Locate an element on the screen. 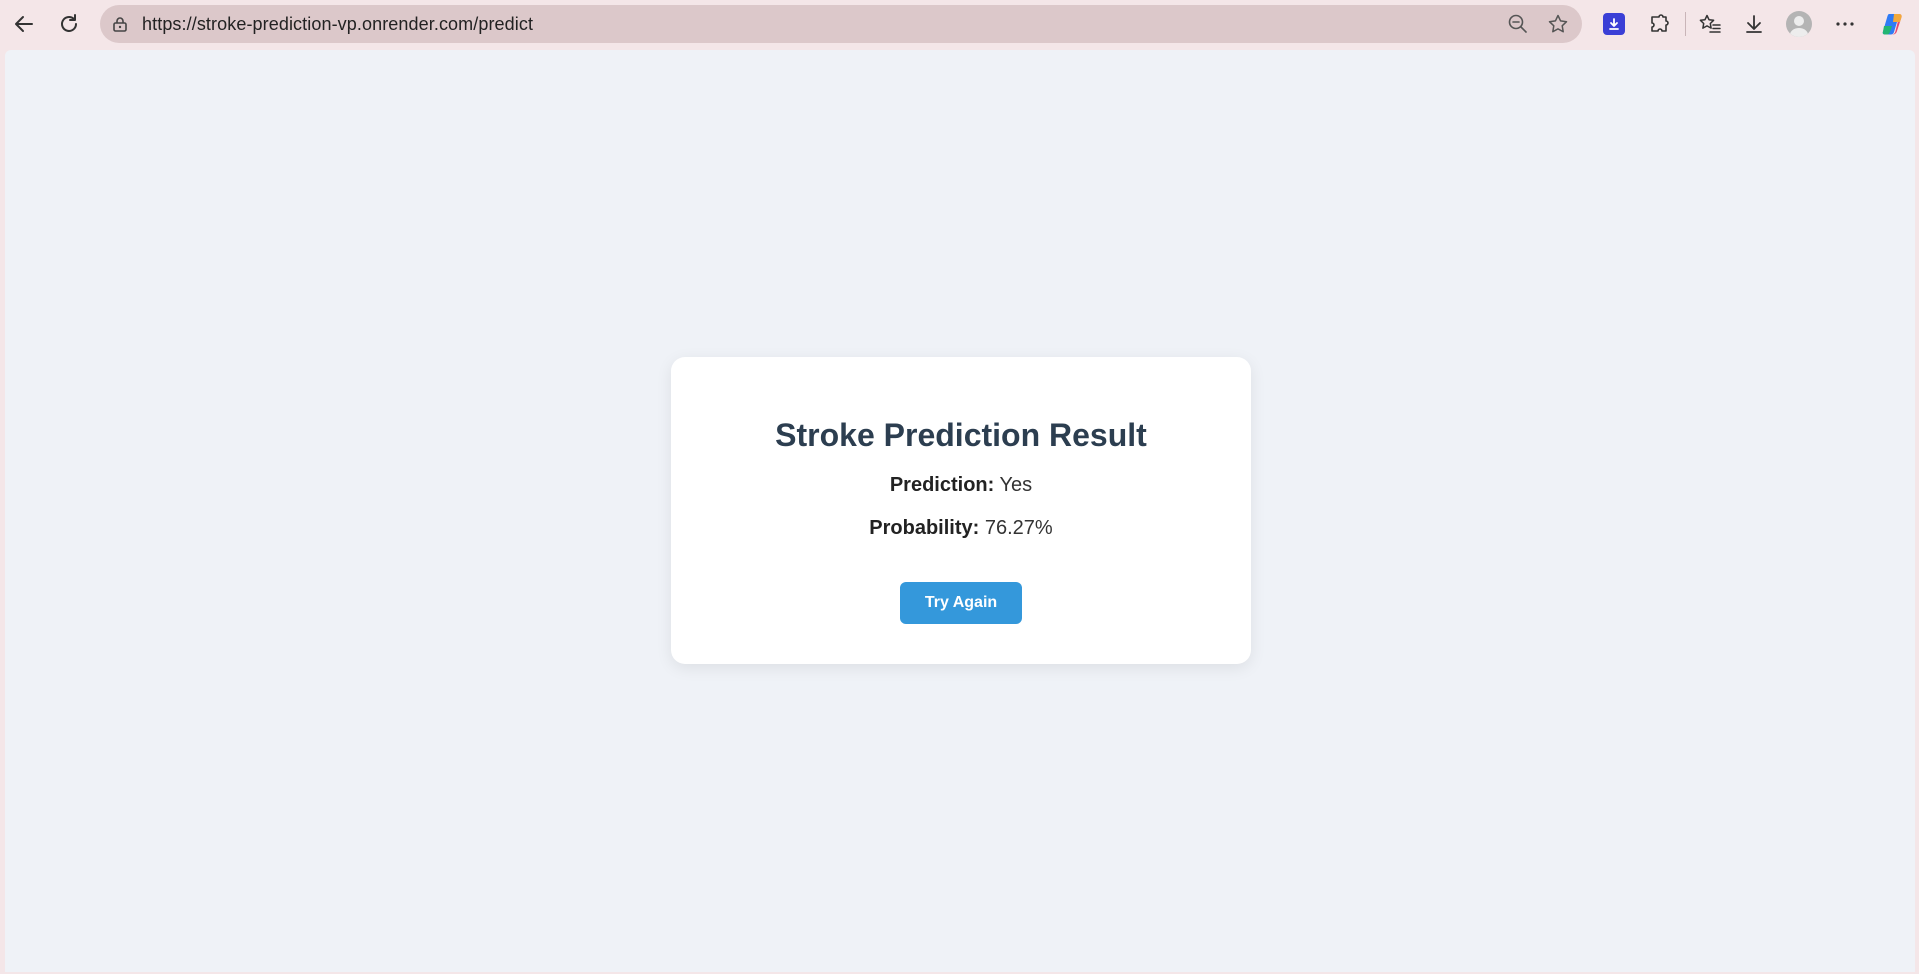 The height and width of the screenshot is (974, 1919). download-extension-button is located at coordinates (1614, 24).